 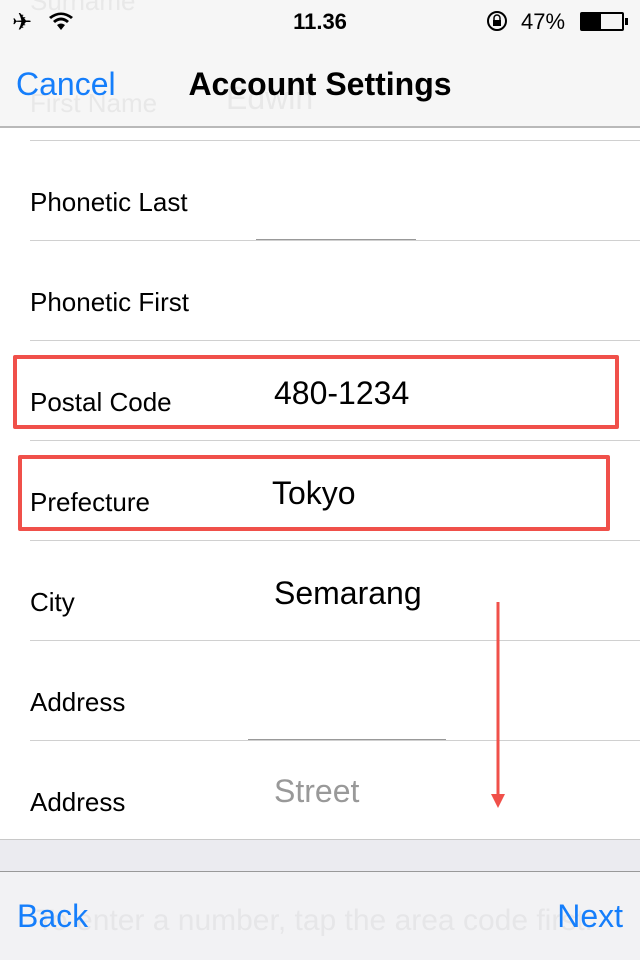 What do you see at coordinates (316, 392) in the screenshot?
I see `highlight-postal-code` at bounding box center [316, 392].